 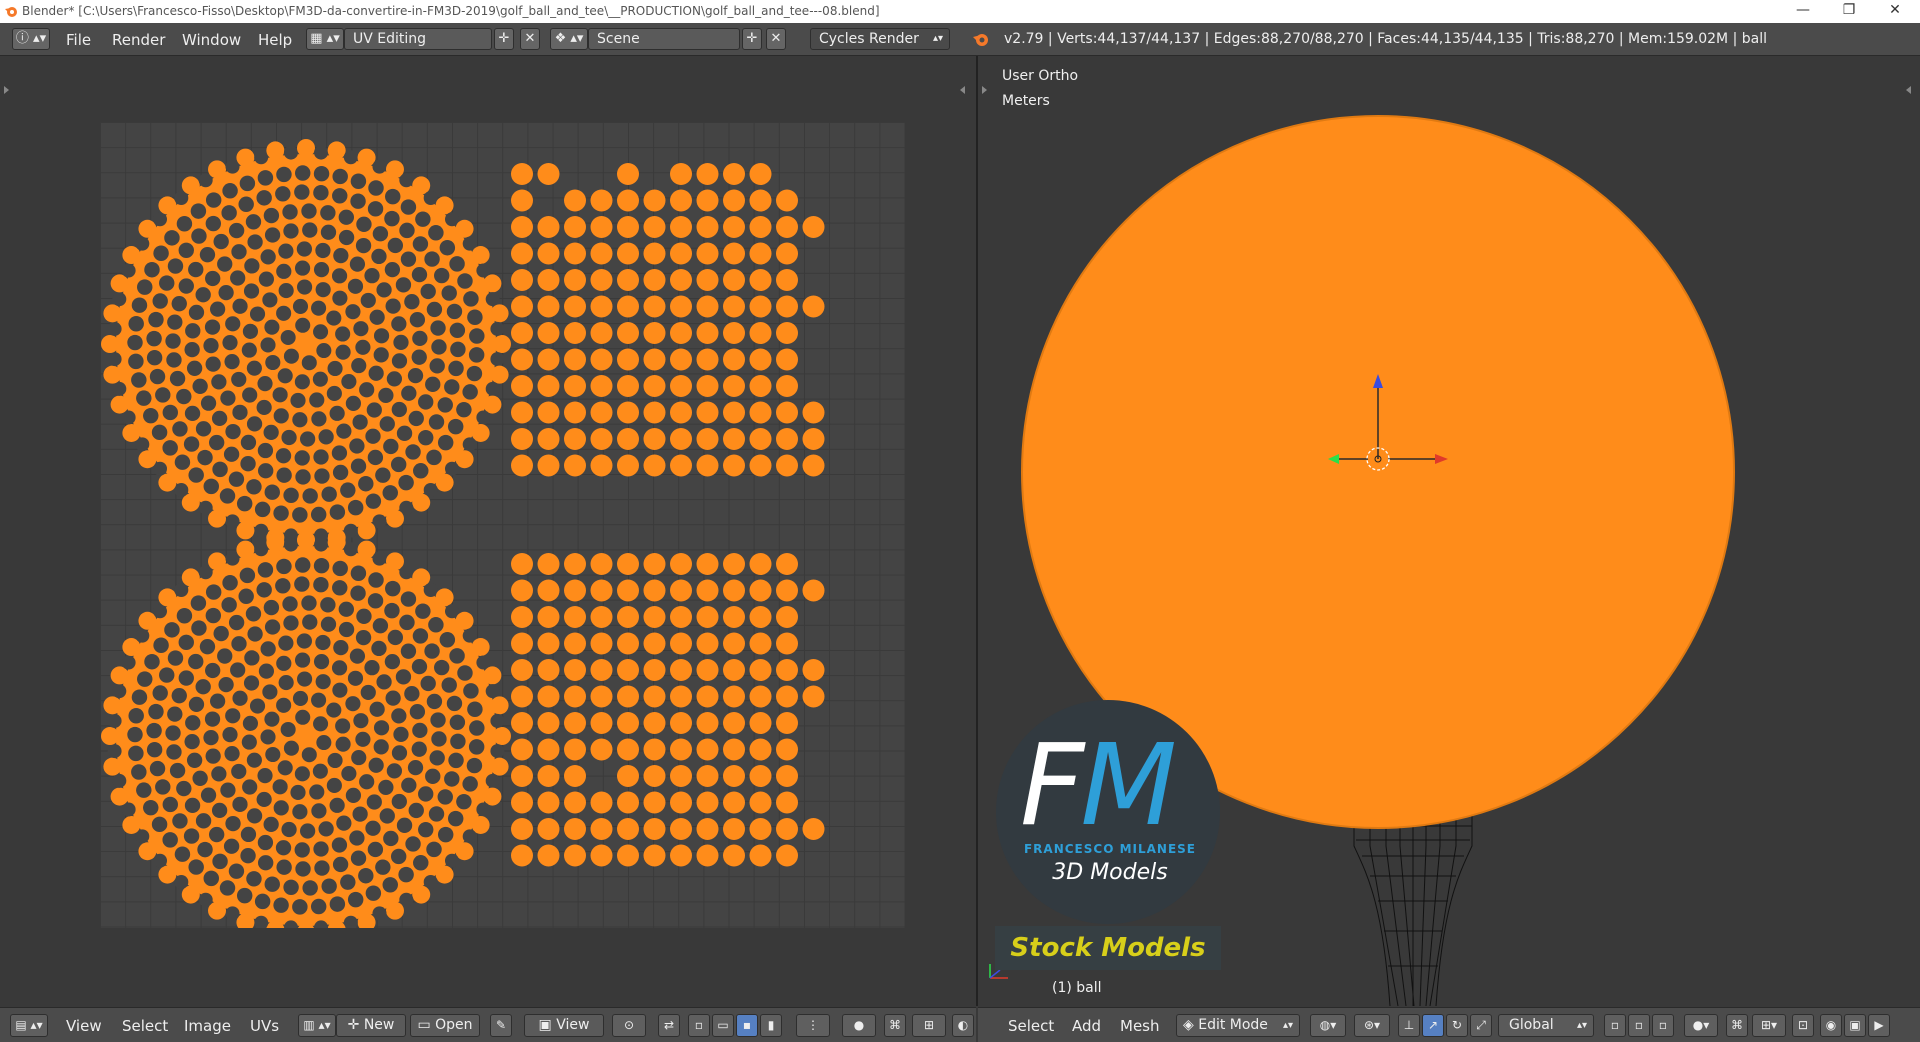 What do you see at coordinates (264, 1026) in the screenshot?
I see `uv-menu-uvs: UVs` at bounding box center [264, 1026].